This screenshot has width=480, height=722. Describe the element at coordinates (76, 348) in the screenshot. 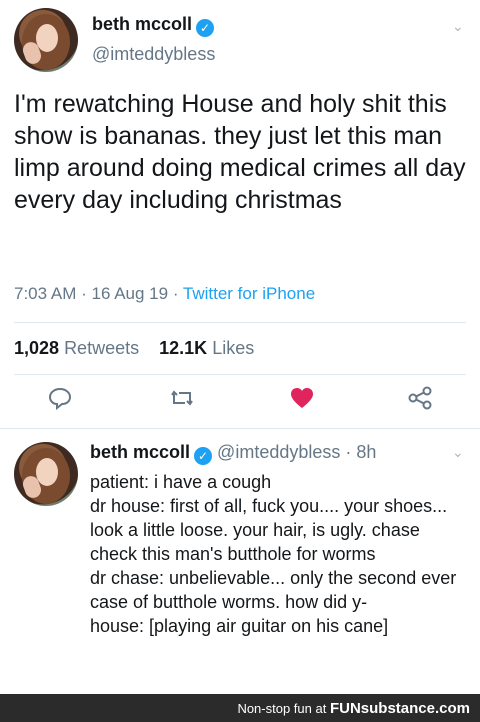

I see `retweets-stat: 1,028 Retweets` at that location.